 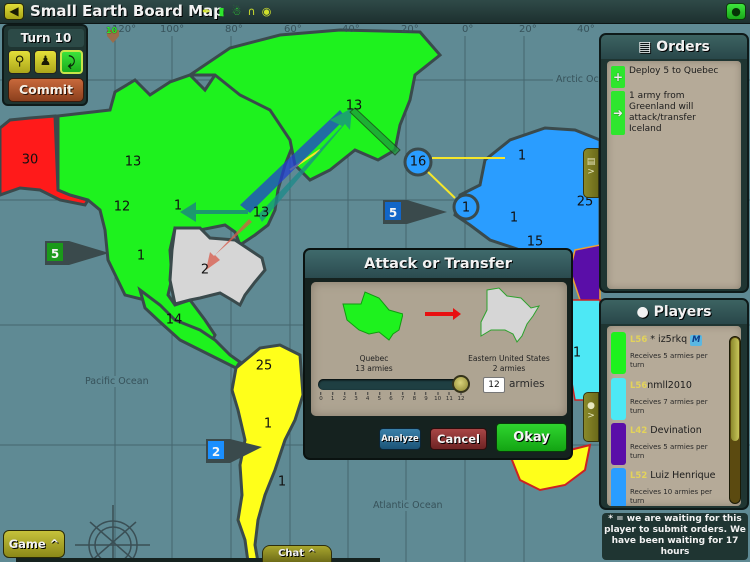 I want to click on slider-tick: 12, so click(x=461, y=397).